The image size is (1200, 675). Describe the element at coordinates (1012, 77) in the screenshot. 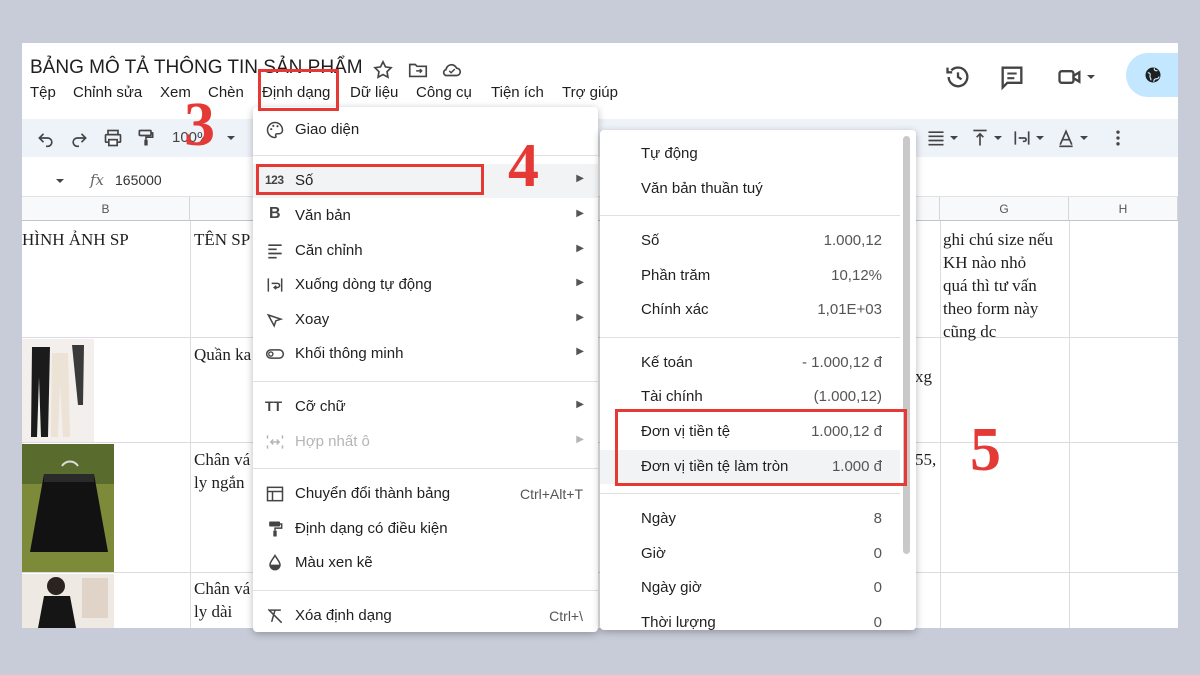

I see `comments-icon` at that location.